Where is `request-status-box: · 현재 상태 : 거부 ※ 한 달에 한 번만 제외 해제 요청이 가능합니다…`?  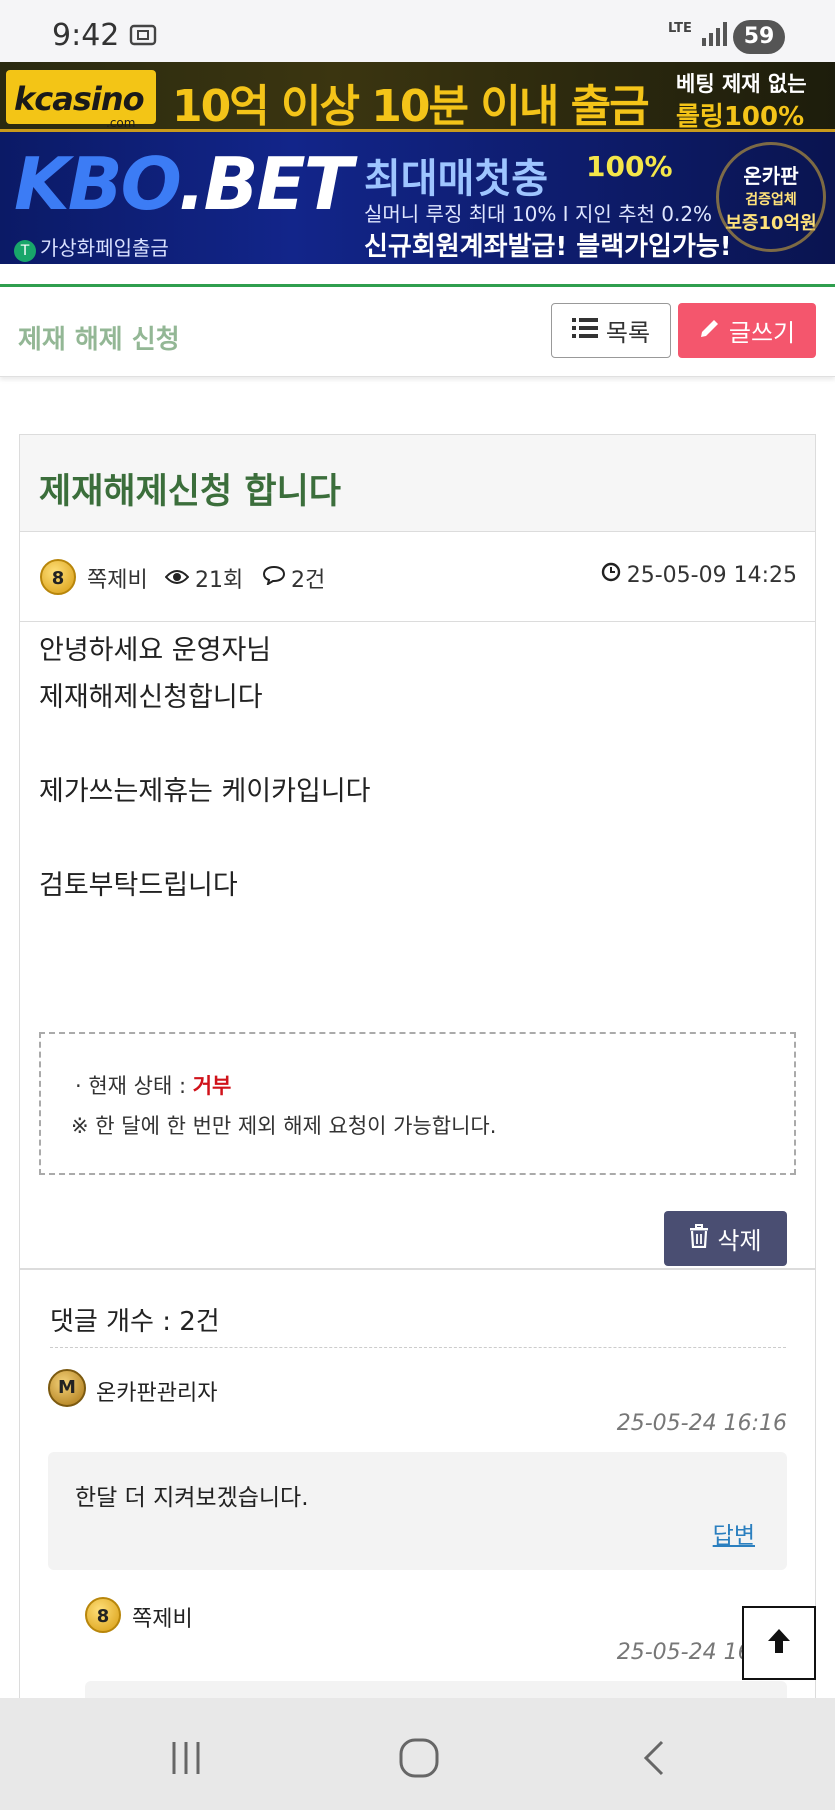
request-status-box: · 현재 상태 : 거부 ※ 한 달에 한 번만 제외 해제 요청이 가능합니다… is located at coordinates (417, 1103).